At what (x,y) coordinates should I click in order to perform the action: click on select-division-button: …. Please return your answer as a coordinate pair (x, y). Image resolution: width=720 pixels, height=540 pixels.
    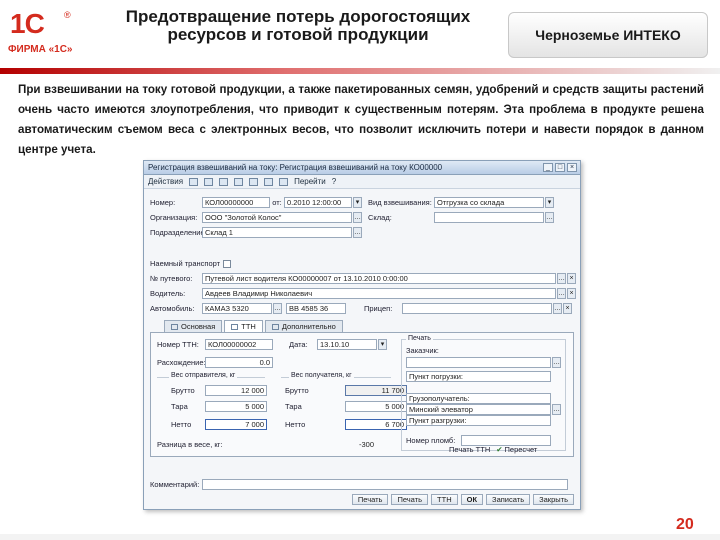
    Looking at the image, I should click on (357, 232).